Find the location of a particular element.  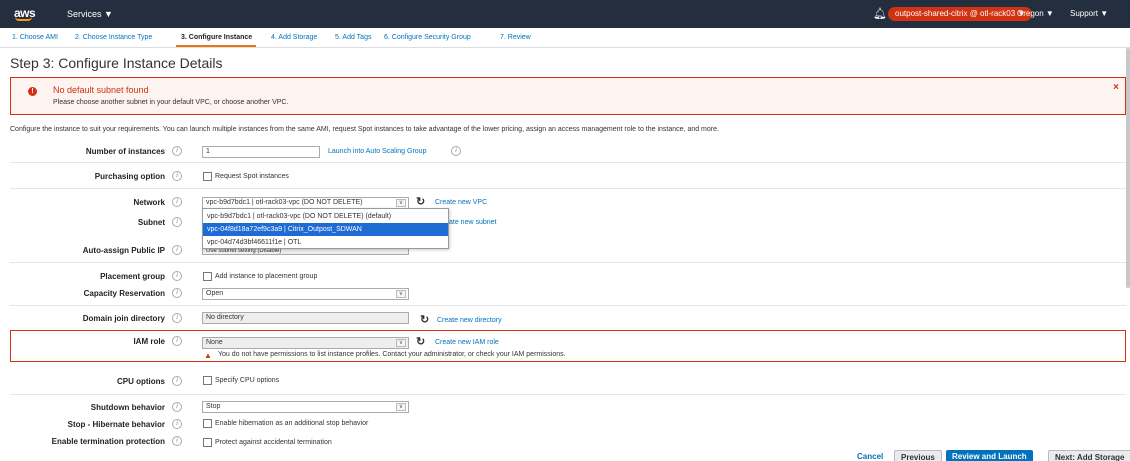

cpu-options-label: CPU options is located at coordinates (141, 381).